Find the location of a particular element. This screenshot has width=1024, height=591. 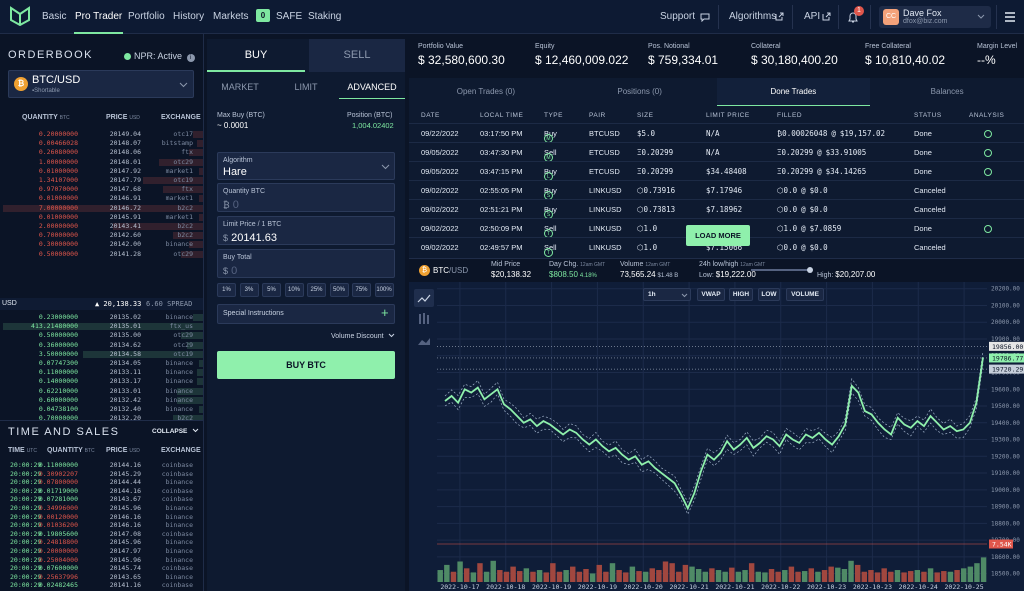

high-button: HIGH is located at coordinates (741, 294).